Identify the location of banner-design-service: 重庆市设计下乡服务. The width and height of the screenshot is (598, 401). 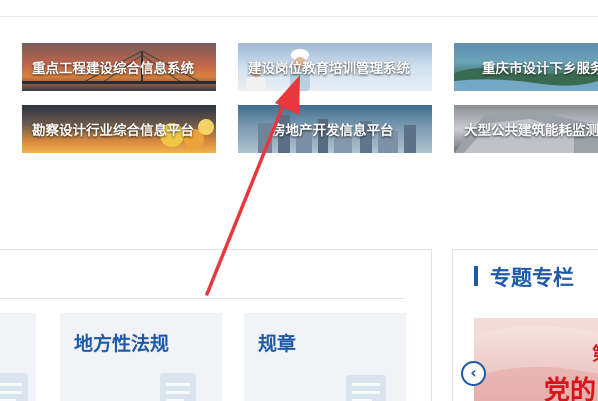
(526, 67).